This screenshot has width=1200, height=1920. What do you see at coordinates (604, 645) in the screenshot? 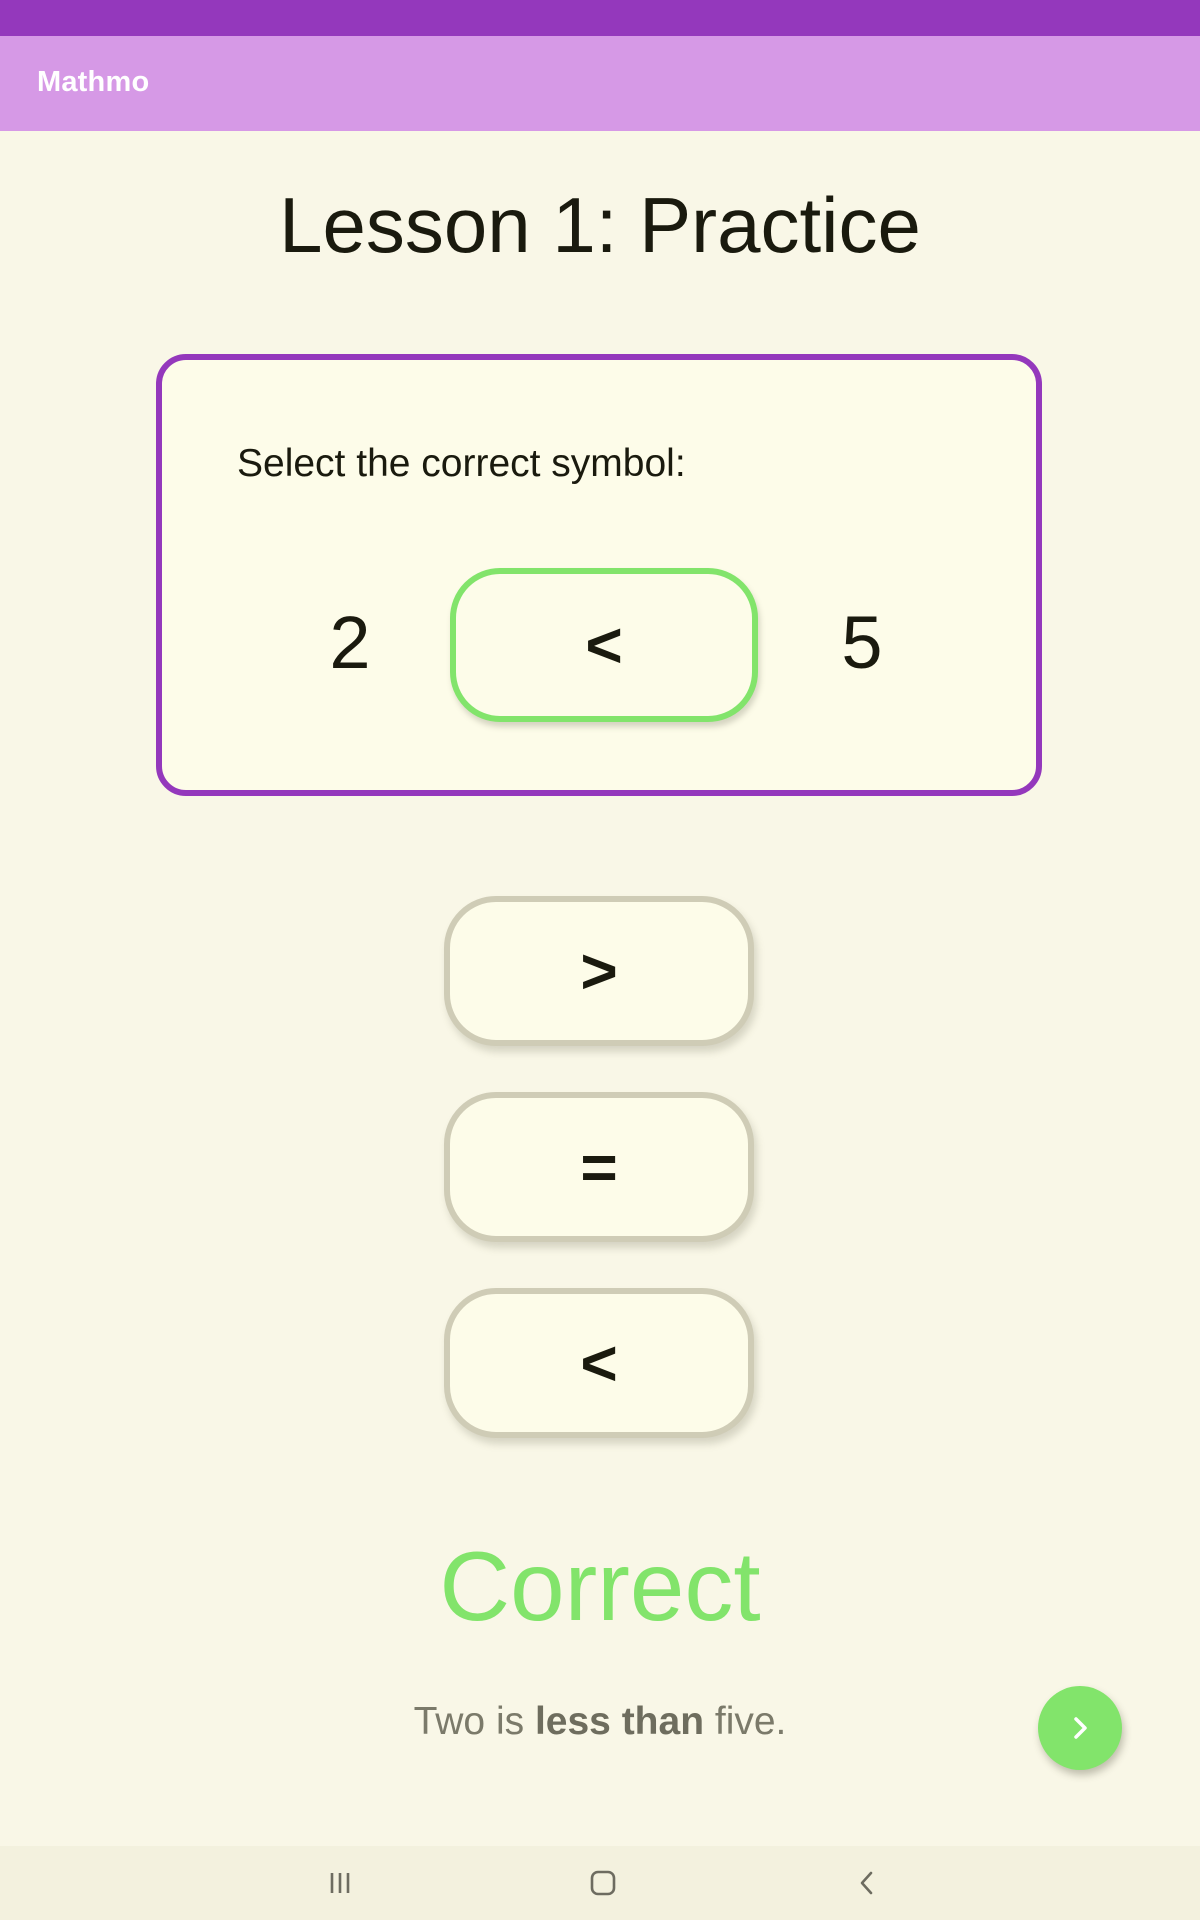
I see `answer-slot: <` at bounding box center [604, 645].